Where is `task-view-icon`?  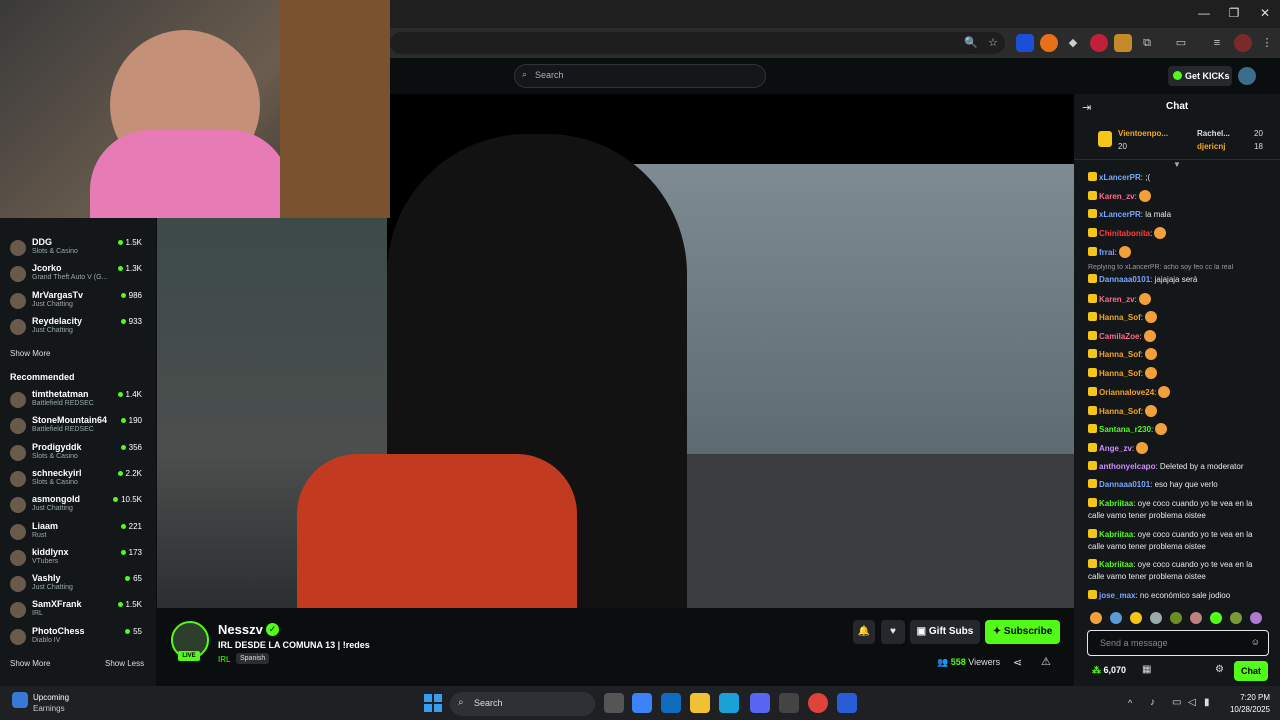 task-view-icon is located at coordinates (614, 703).